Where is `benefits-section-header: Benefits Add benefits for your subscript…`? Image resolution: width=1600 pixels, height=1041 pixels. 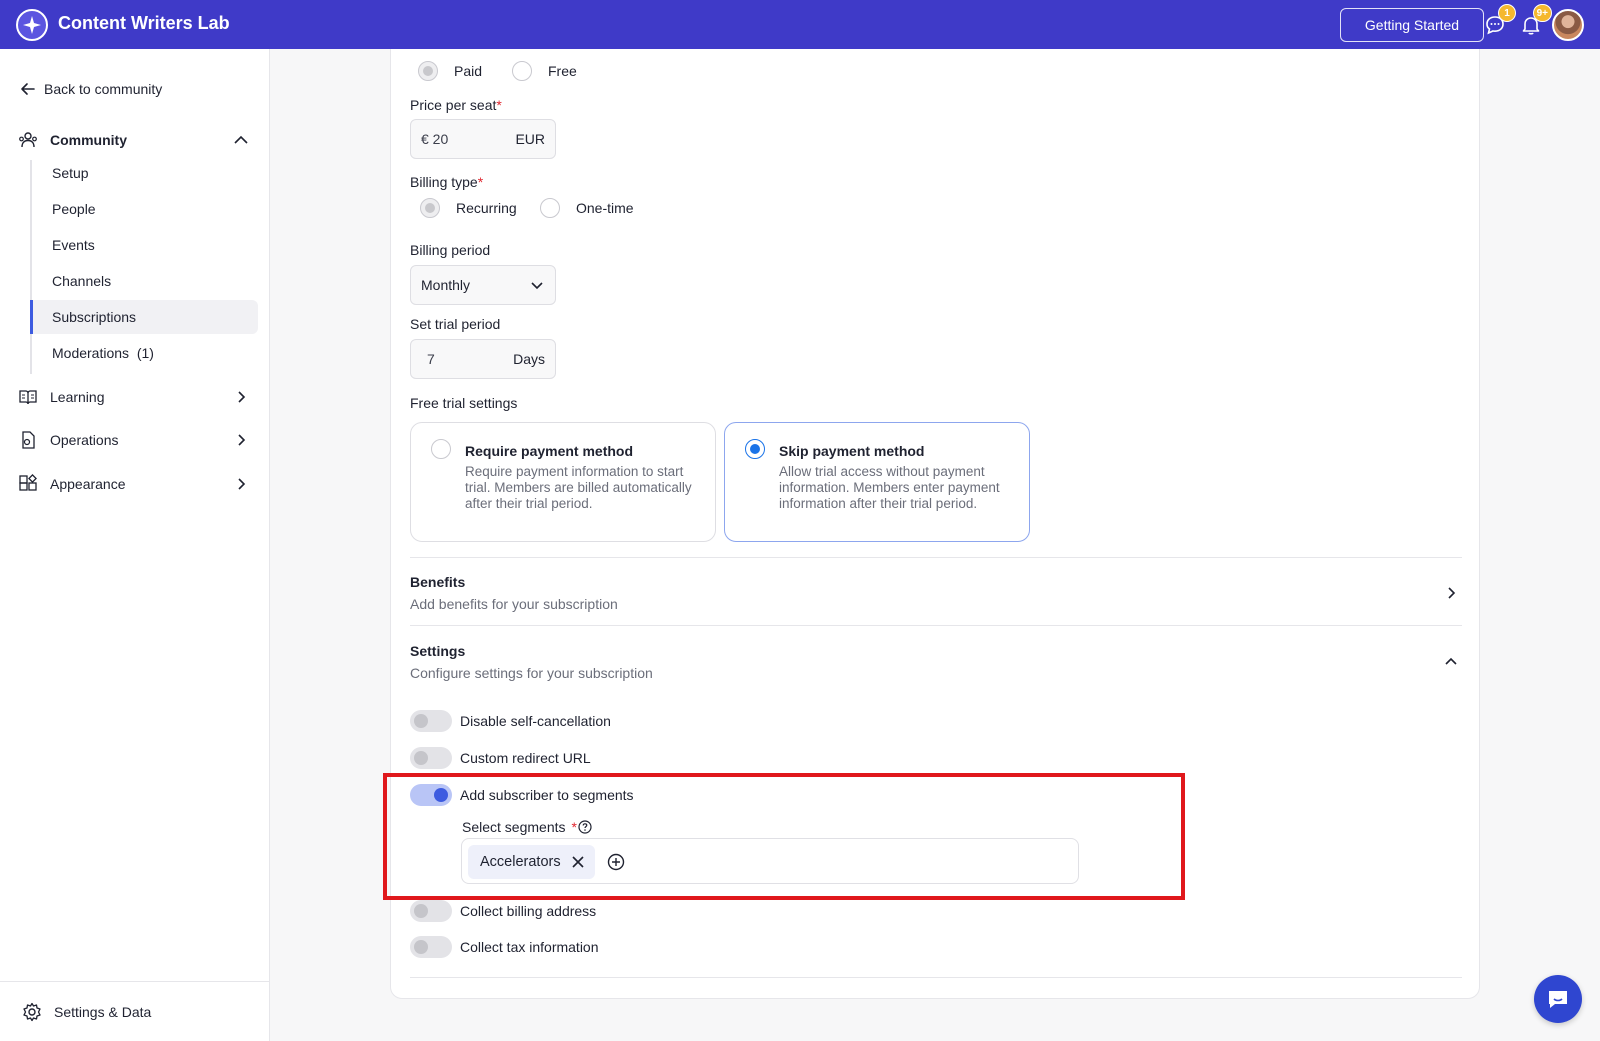
benefits-section-header: Benefits Add benefits for your subscript… is located at coordinates (936, 594).